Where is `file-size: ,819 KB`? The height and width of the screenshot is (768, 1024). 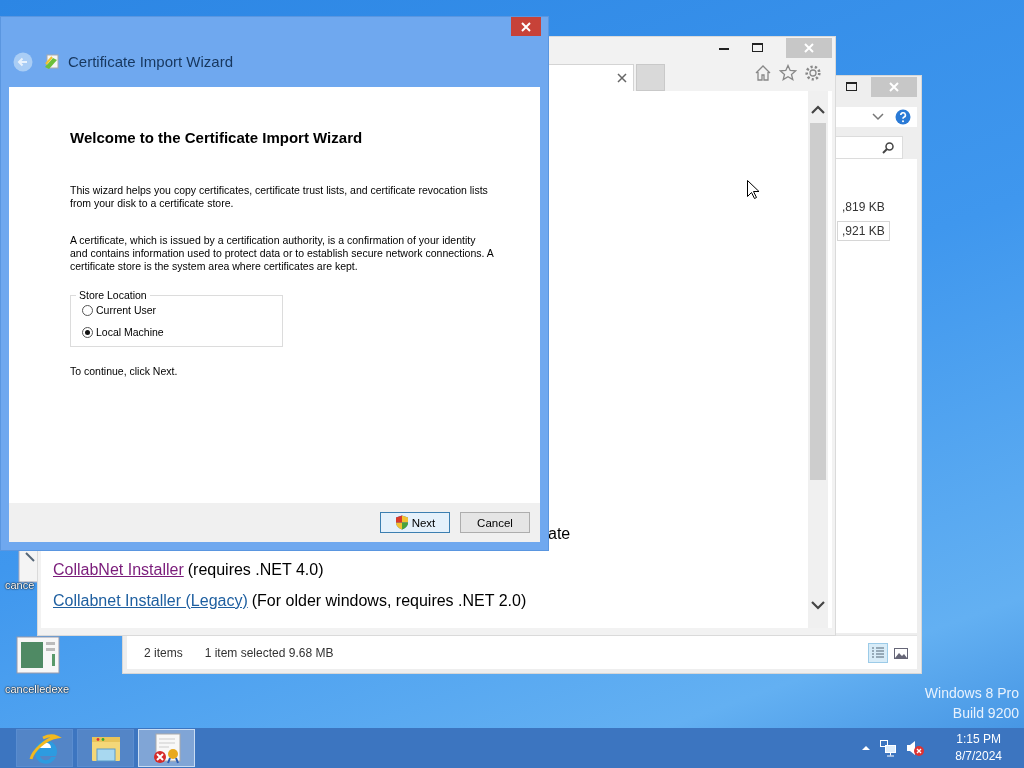 file-size: ,819 KB is located at coordinates (863, 207).